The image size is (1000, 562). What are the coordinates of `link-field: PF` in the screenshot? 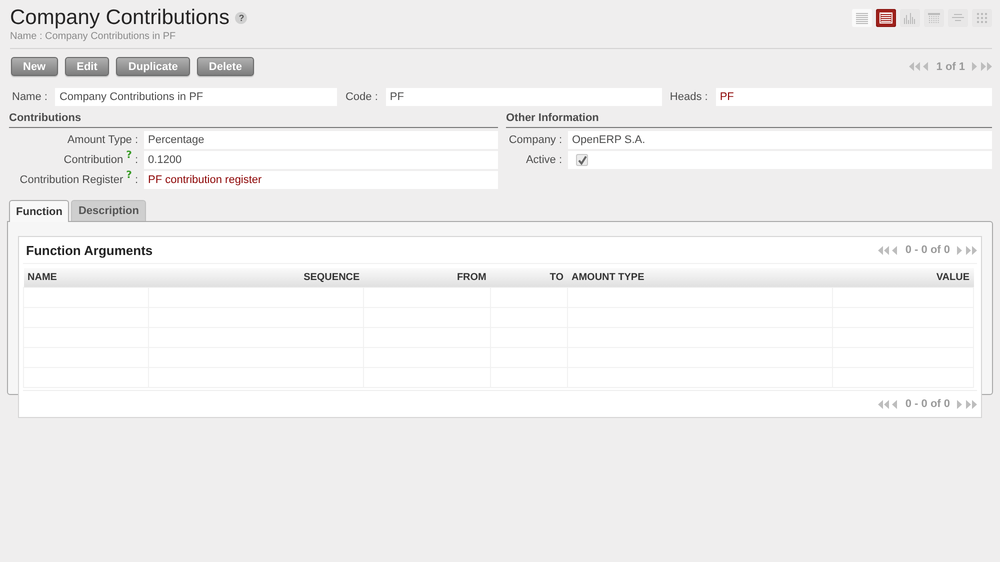 It's located at (854, 97).